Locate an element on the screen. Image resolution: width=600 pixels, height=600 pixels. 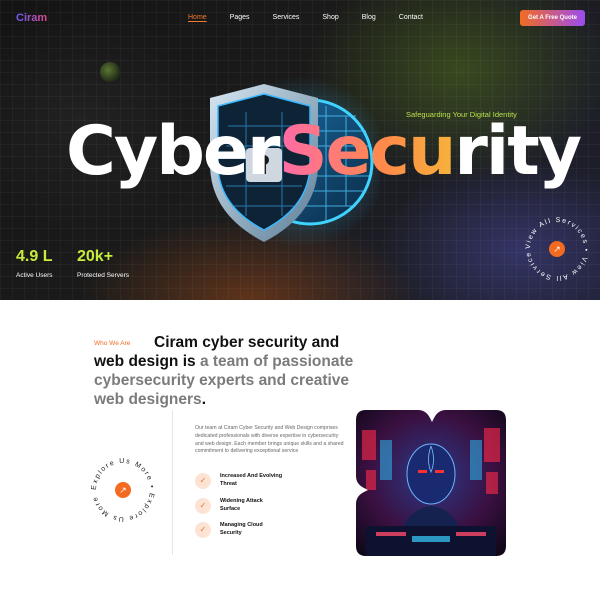
stat-label: Protected Servers is located at coordinates (103, 275).